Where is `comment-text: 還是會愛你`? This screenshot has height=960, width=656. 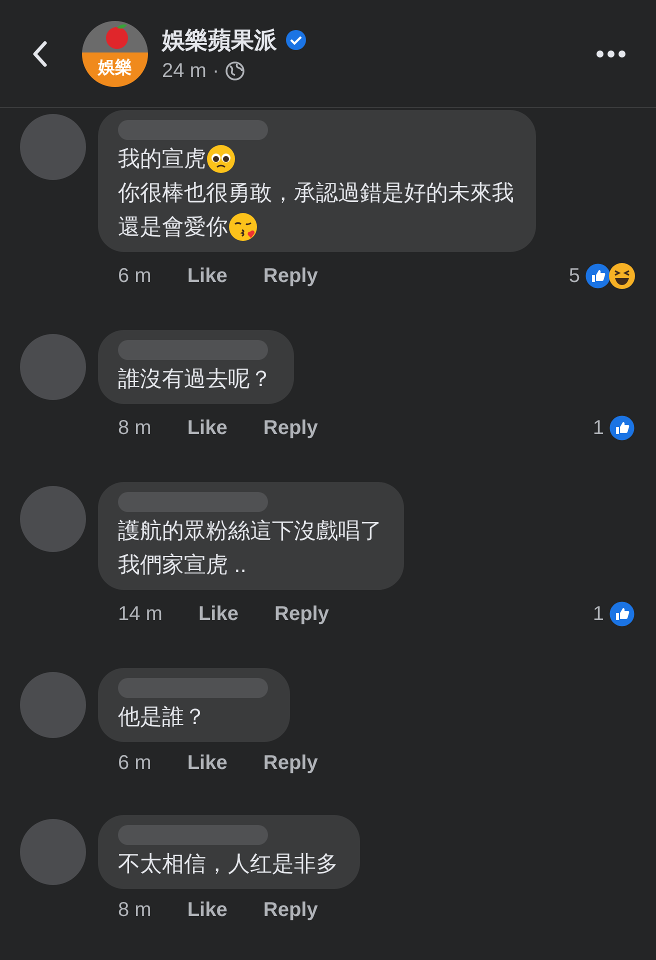
comment-text: 還是會愛你 is located at coordinates (173, 227).